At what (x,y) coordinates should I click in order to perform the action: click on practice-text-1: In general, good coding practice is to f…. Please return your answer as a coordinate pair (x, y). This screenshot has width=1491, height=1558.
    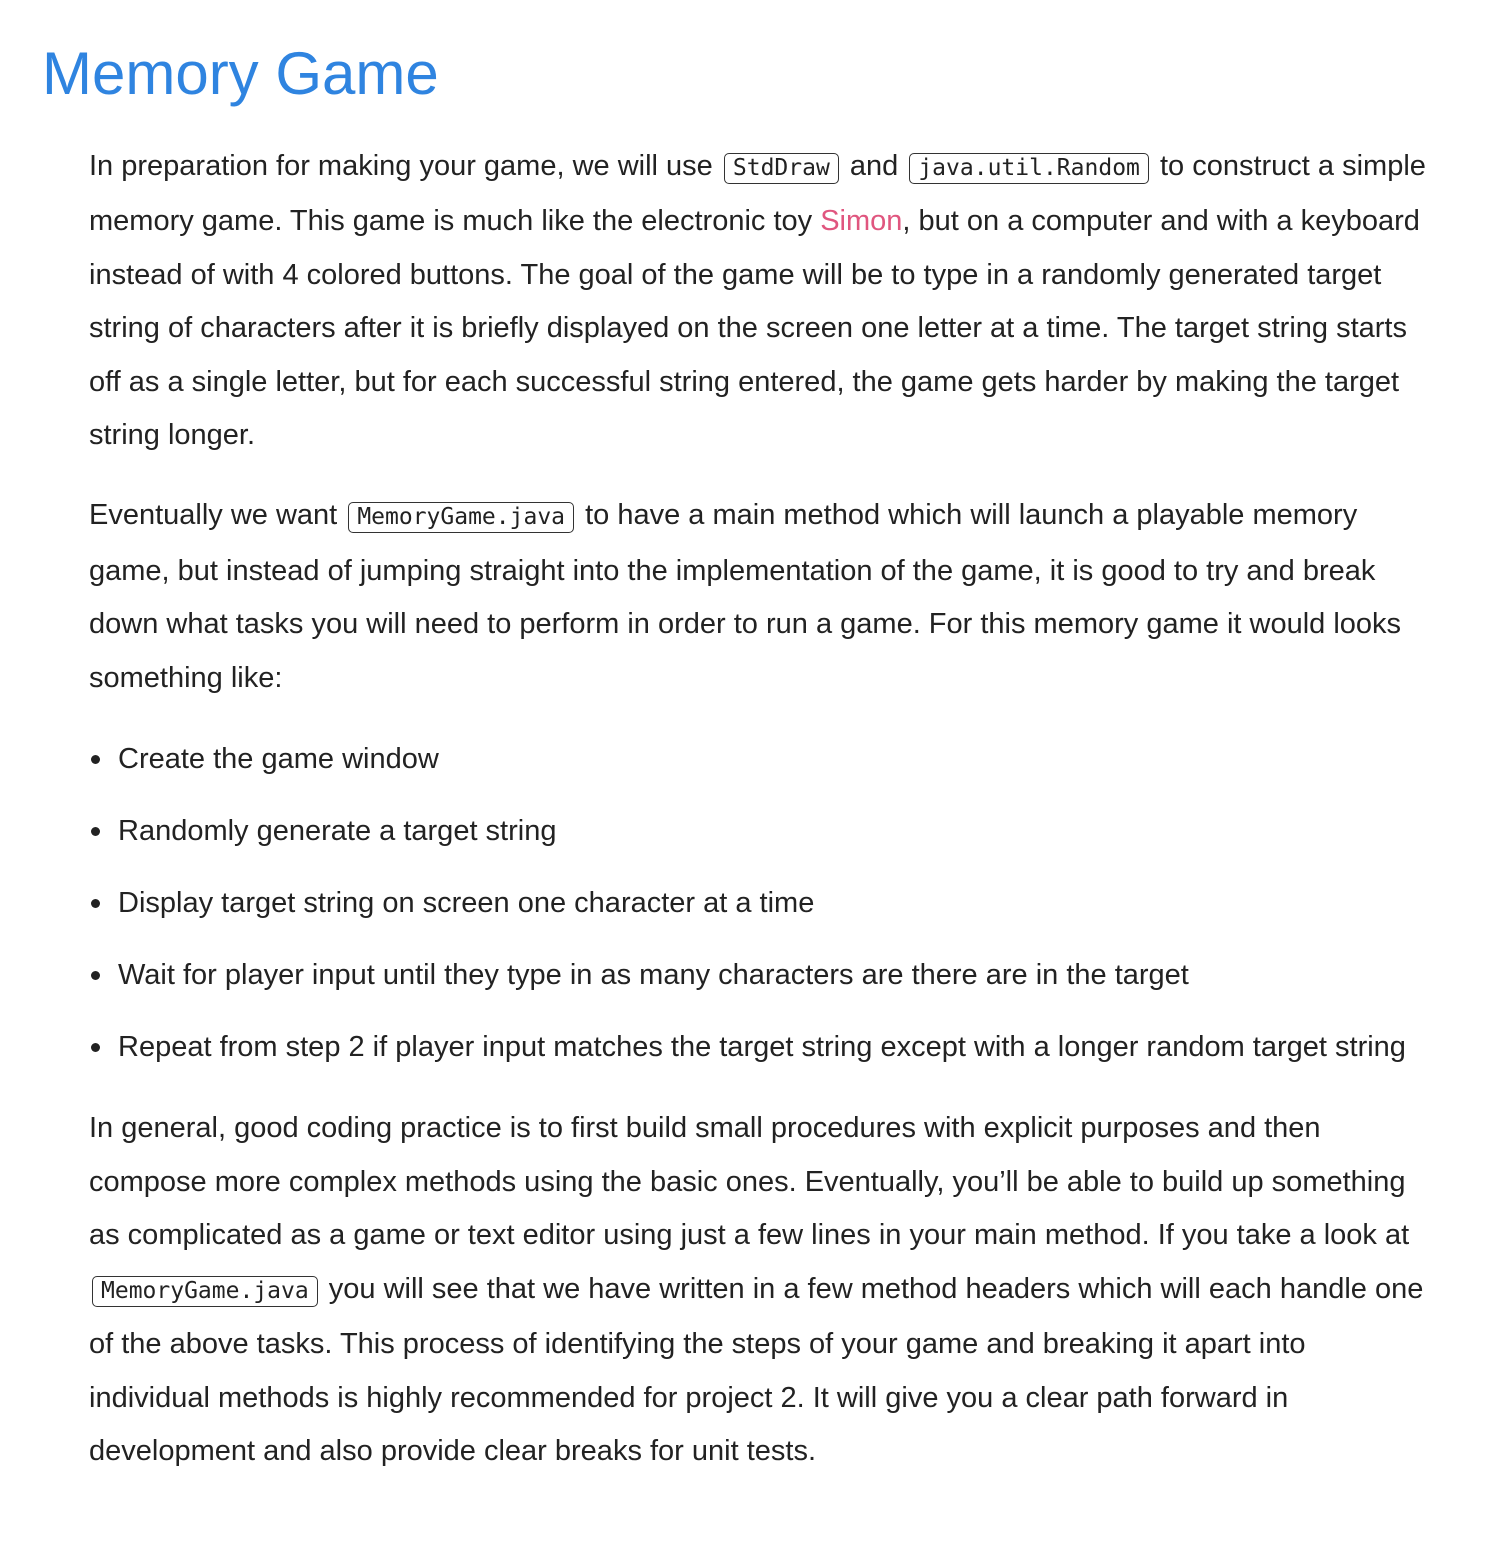
    Looking at the image, I should click on (749, 1182).